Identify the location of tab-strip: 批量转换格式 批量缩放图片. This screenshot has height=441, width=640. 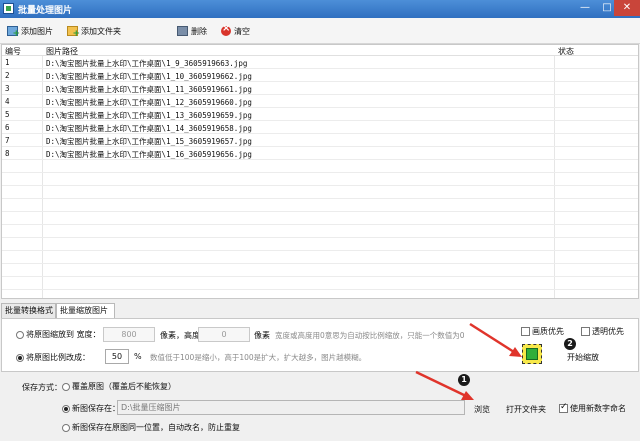
(320, 311).